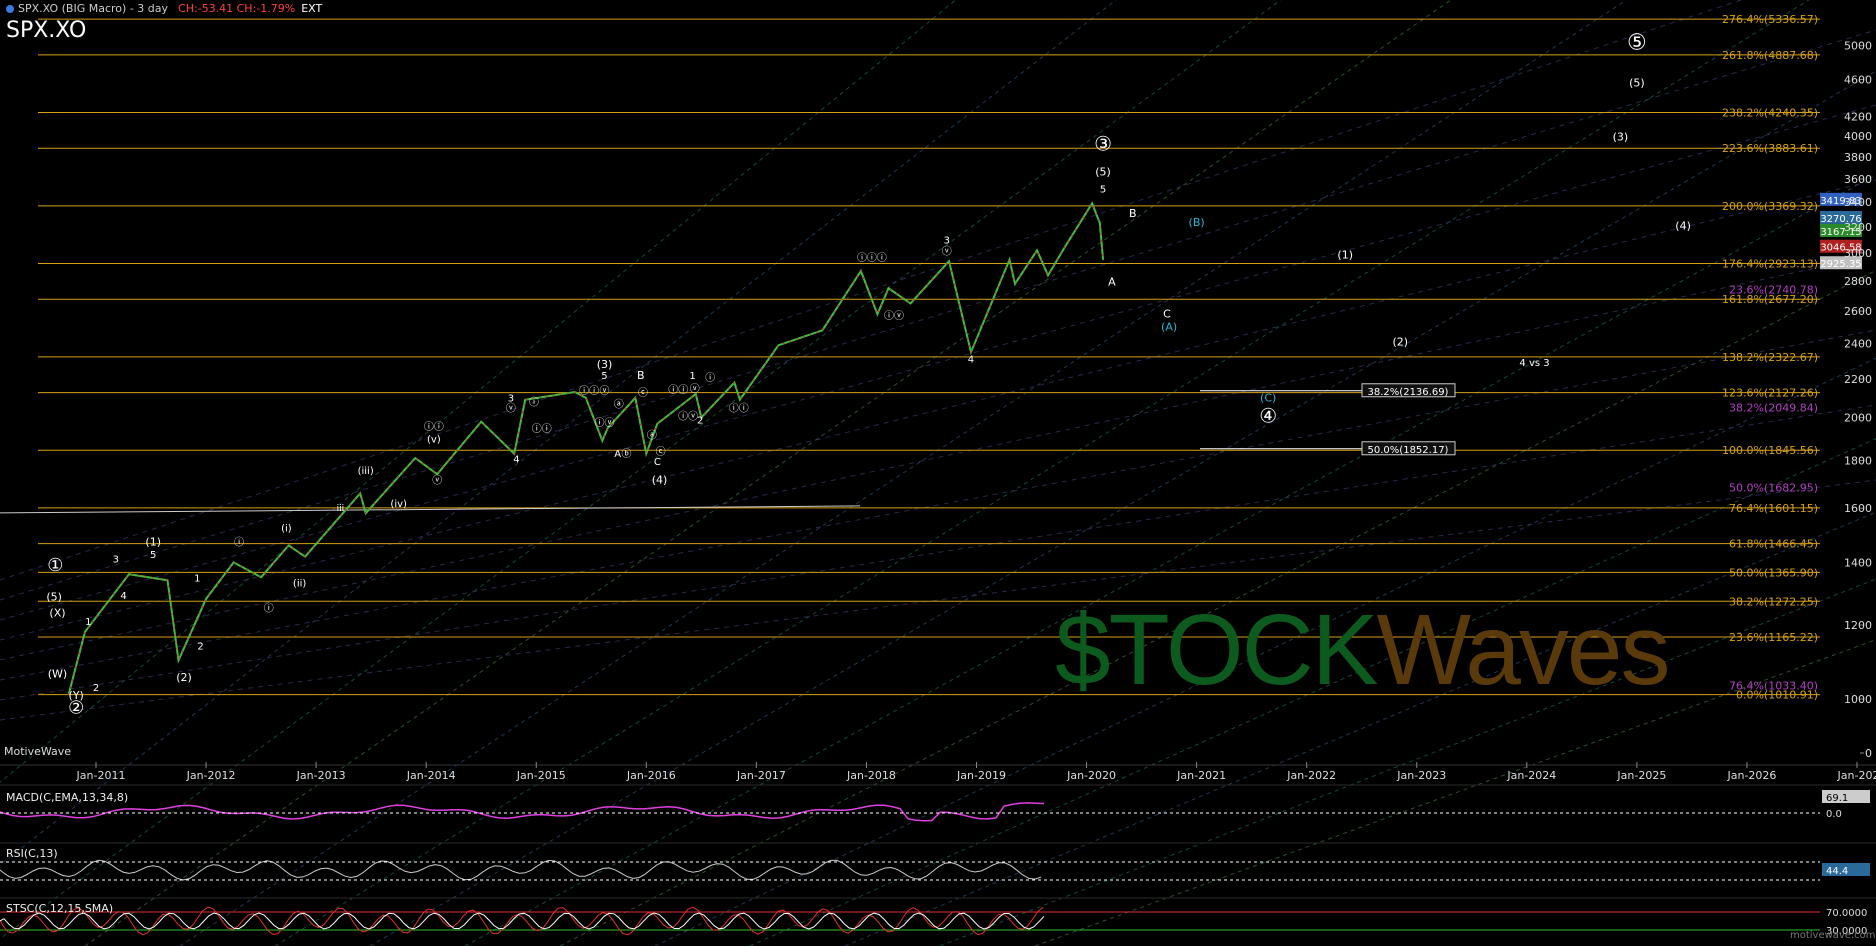 This screenshot has width=1876, height=946. Describe the element at coordinates (1103, 144) in the screenshot. I see `wave-label: ③` at that location.